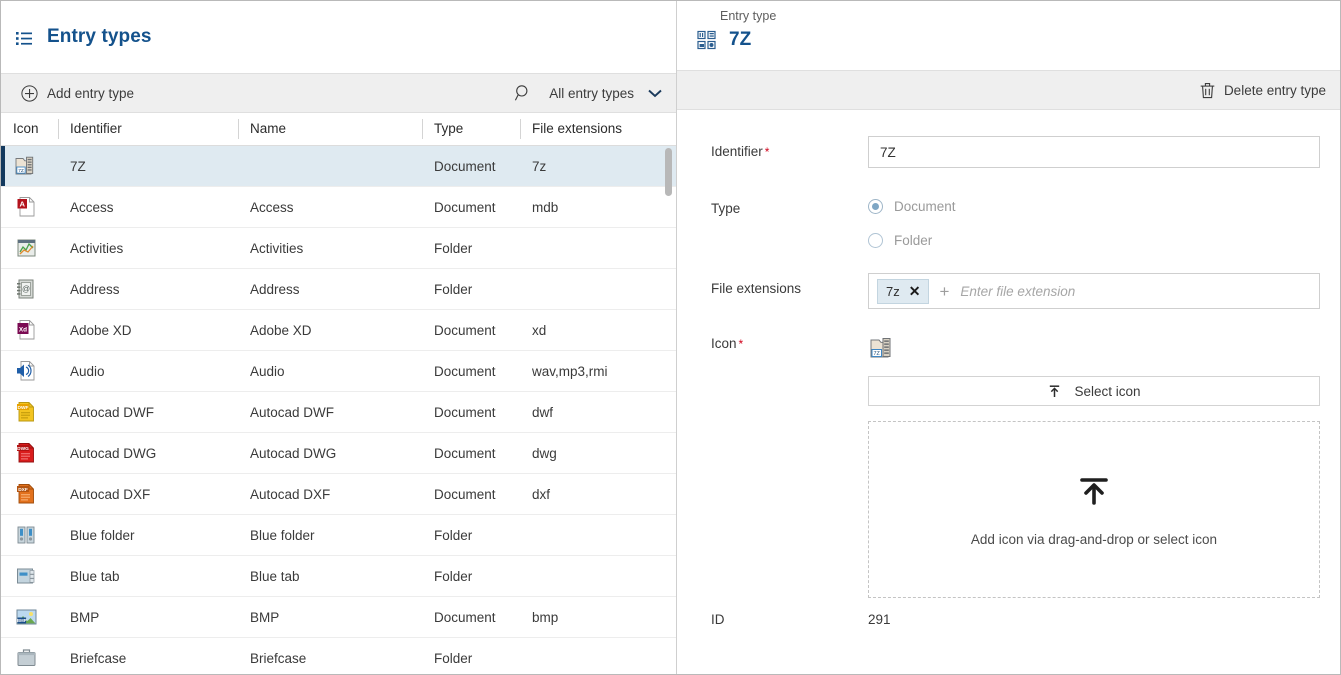  I want to click on svg-text: Xd, so click(23, 330).